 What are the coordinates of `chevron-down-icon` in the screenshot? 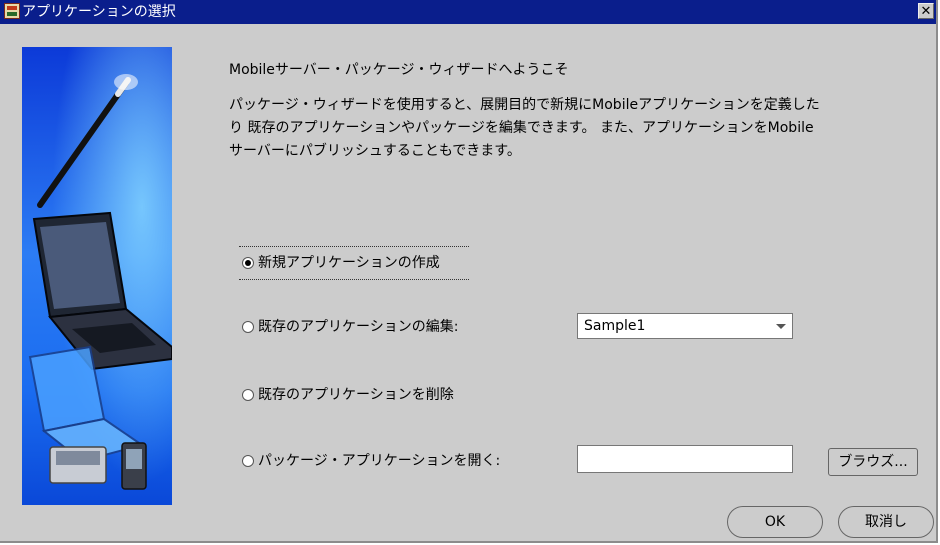 It's located at (781, 326).